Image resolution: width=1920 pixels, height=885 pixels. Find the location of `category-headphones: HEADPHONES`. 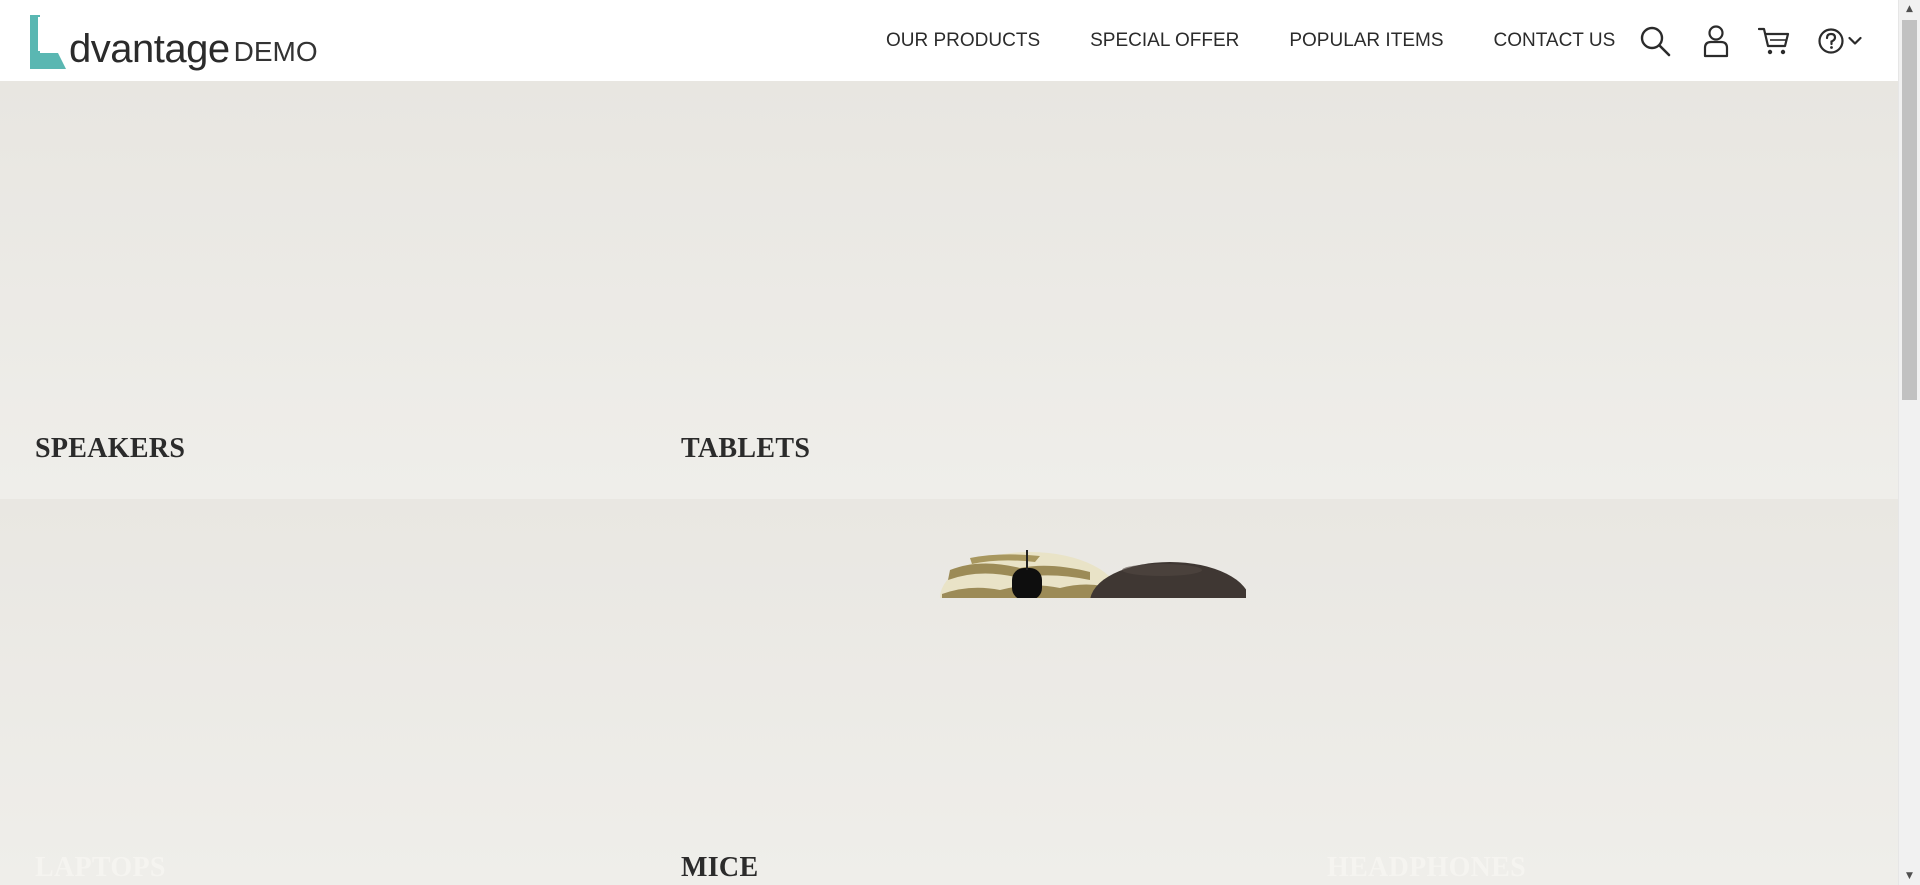

category-headphones: HEADPHONES is located at coordinates (1426, 868).